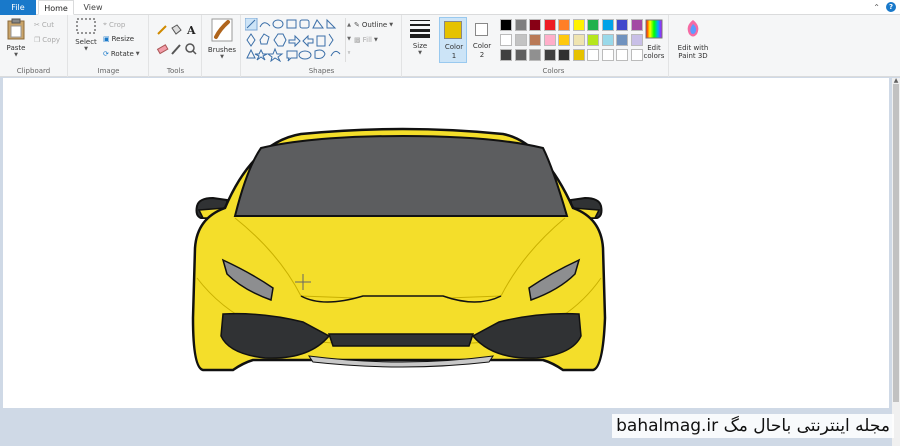 This screenshot has height=446, width=900. I want to click on group-label-image: Image, so click(108, 71).